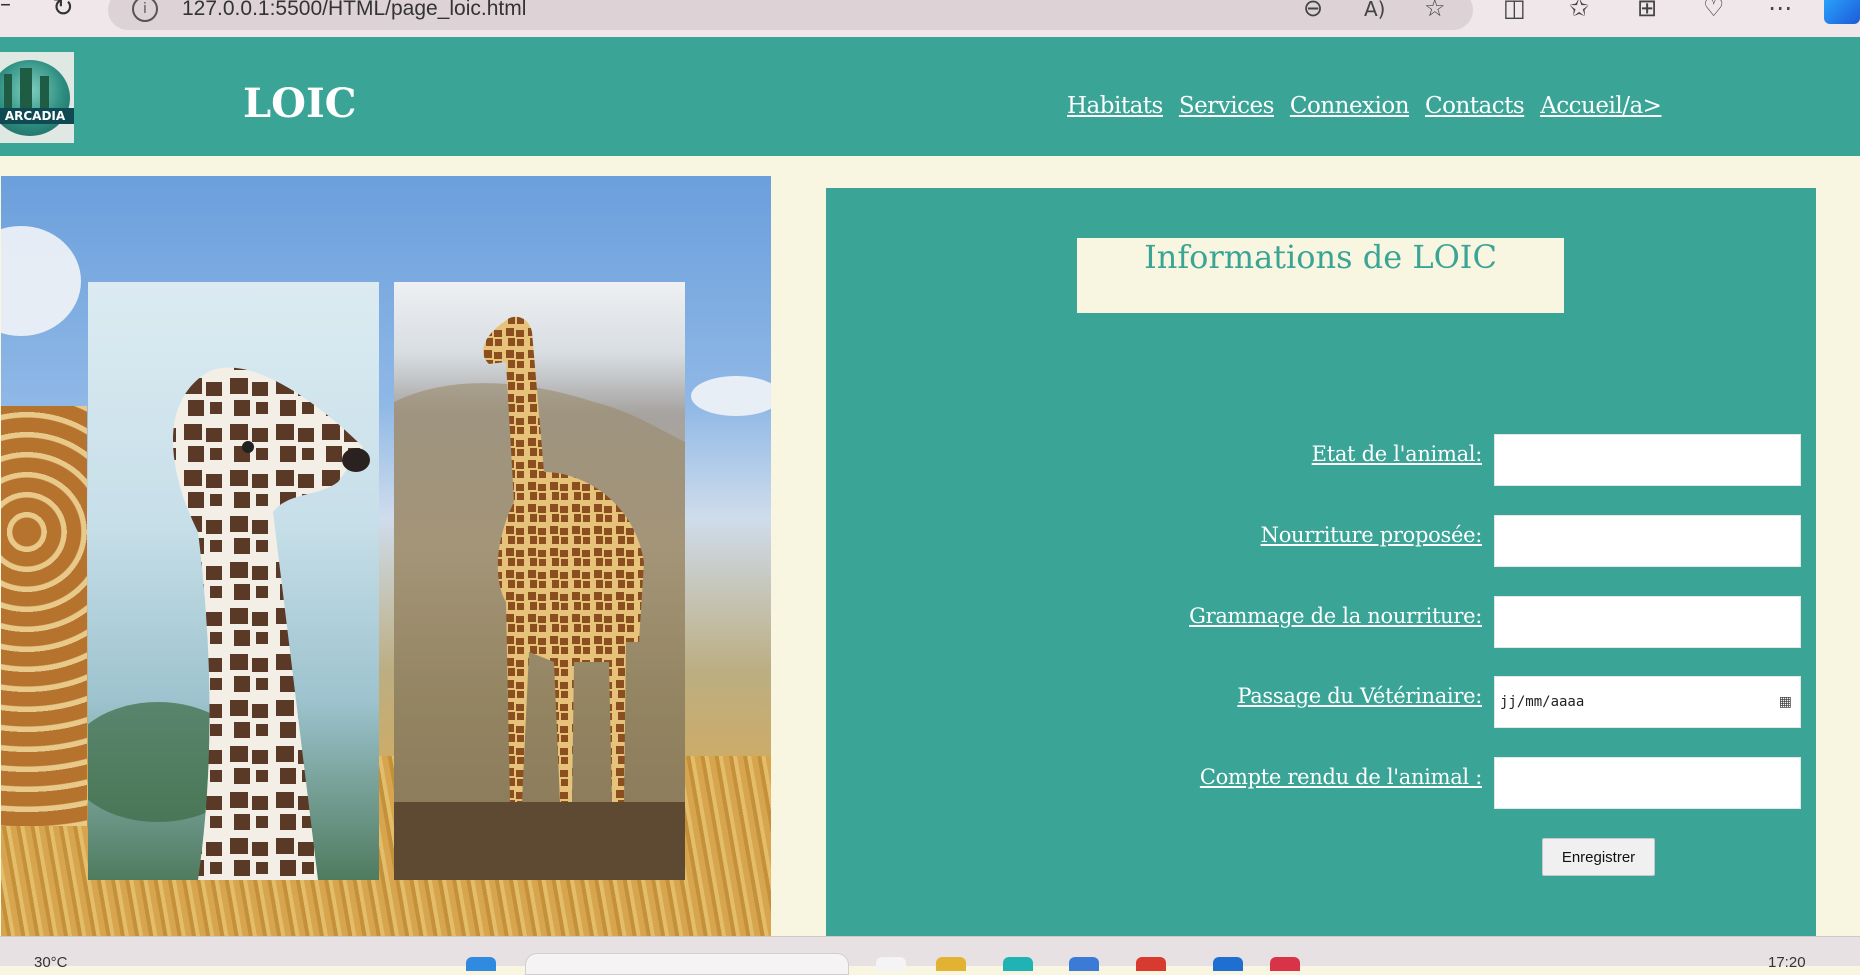 Image resolution: width=1860 pixels, height=975 pixels. I want to click on copilot-icon, so click(1842, 12).